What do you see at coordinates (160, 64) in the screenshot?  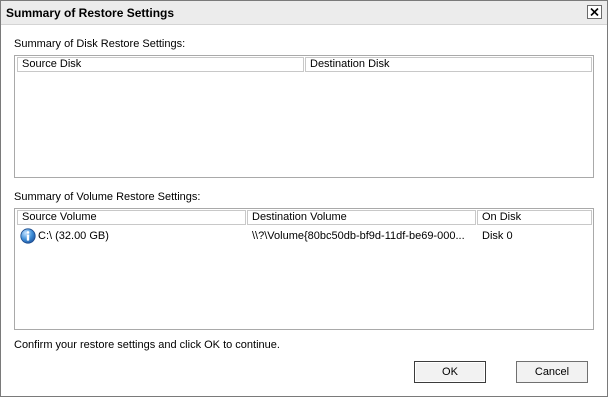 I see `column-source-disk: Source Disk` at bounding box center [160, 64].